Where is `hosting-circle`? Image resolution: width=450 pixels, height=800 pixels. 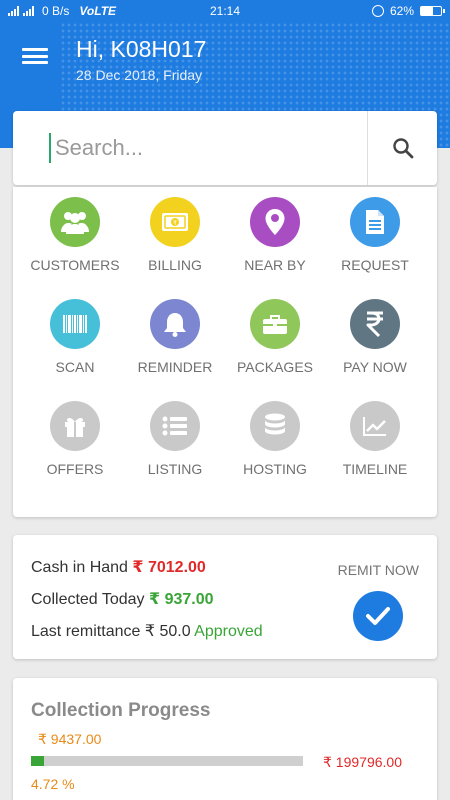 hosting-circle is located at coordinates (275, 426).